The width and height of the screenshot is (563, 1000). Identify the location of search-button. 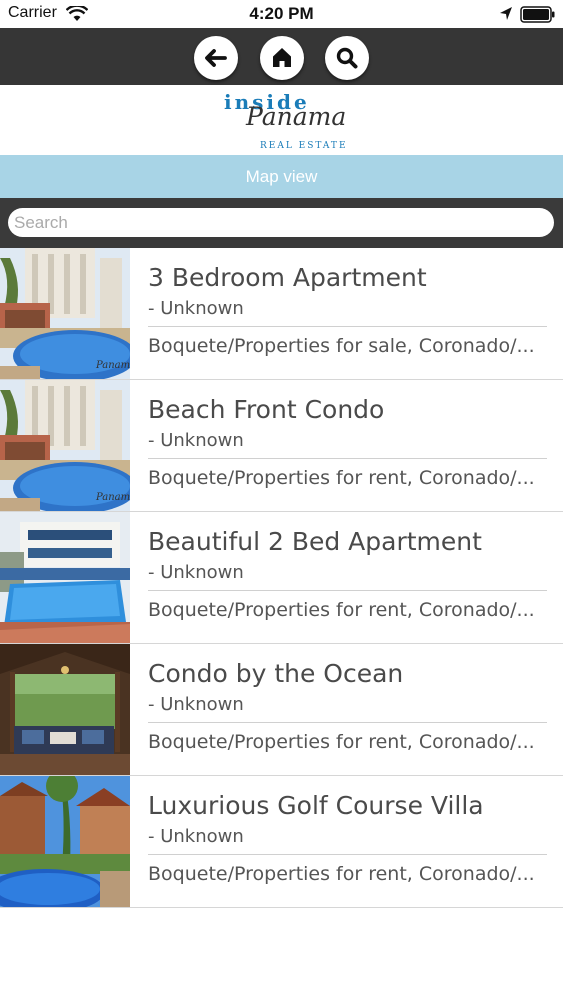
(347, 58).